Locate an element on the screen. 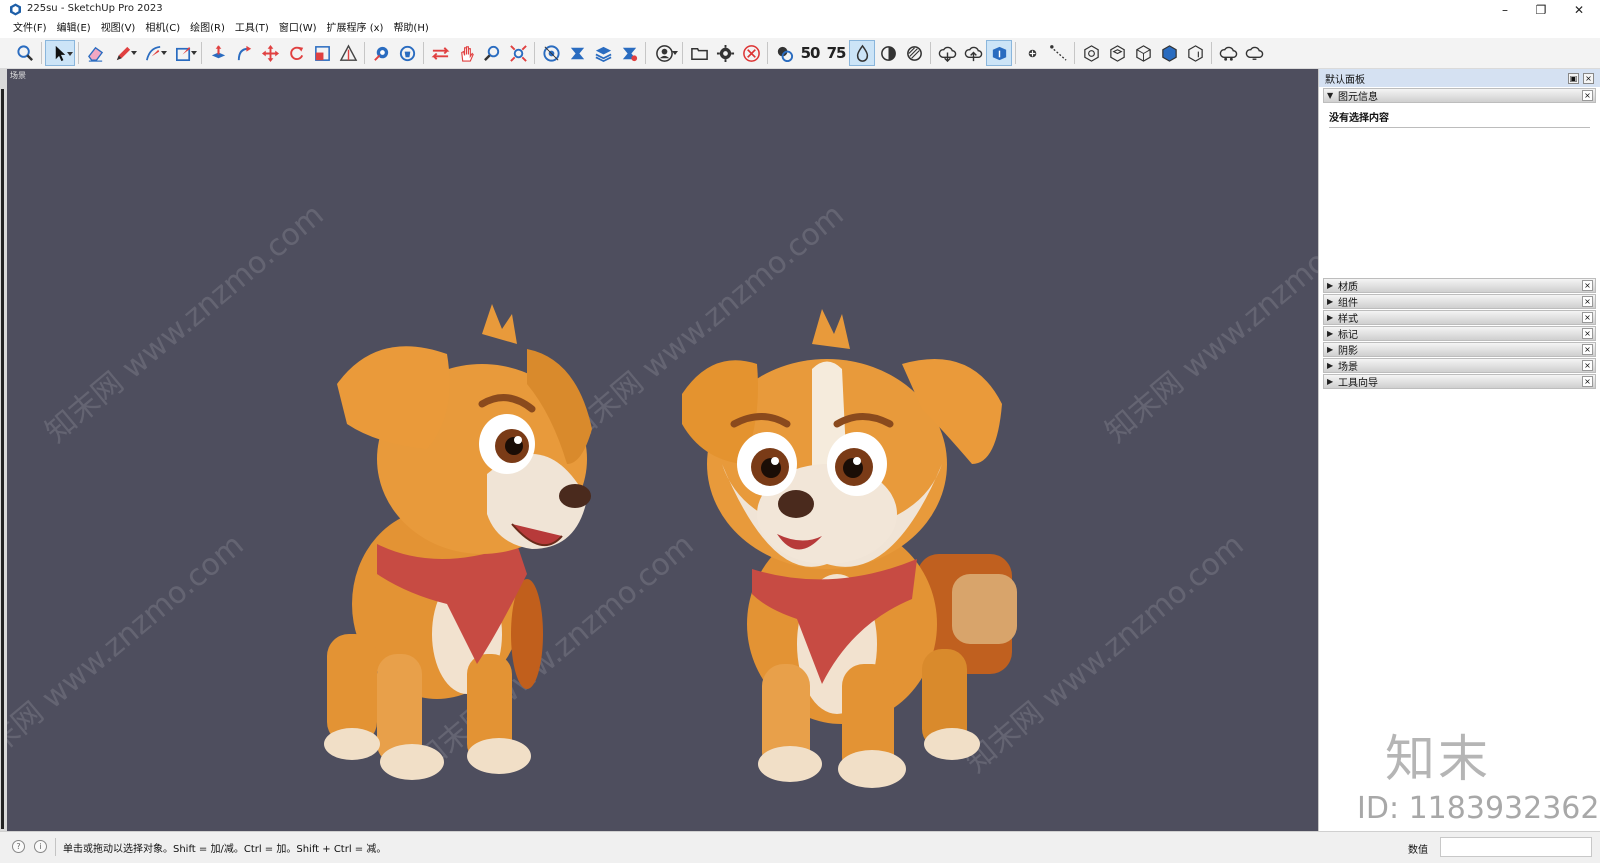  cloud-refresh-button is located at coordinates (1254, 53).